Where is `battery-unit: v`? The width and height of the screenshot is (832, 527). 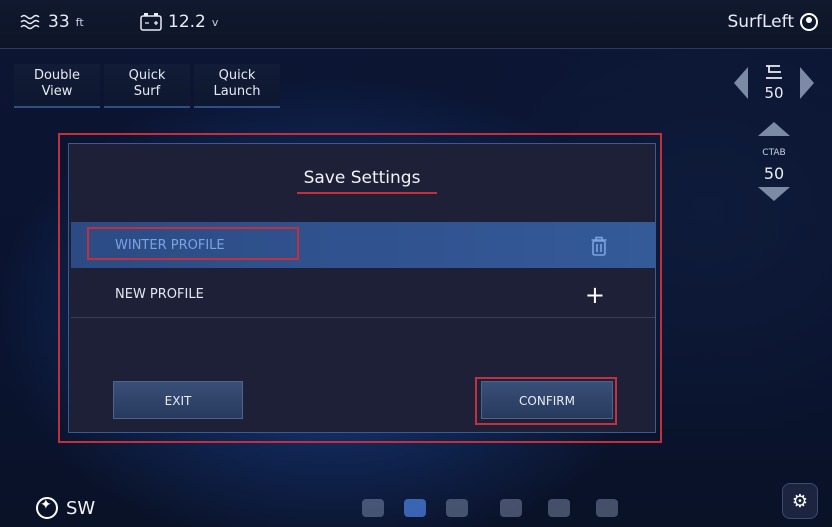 battery-unit: v is located at coordinates (215, 22).